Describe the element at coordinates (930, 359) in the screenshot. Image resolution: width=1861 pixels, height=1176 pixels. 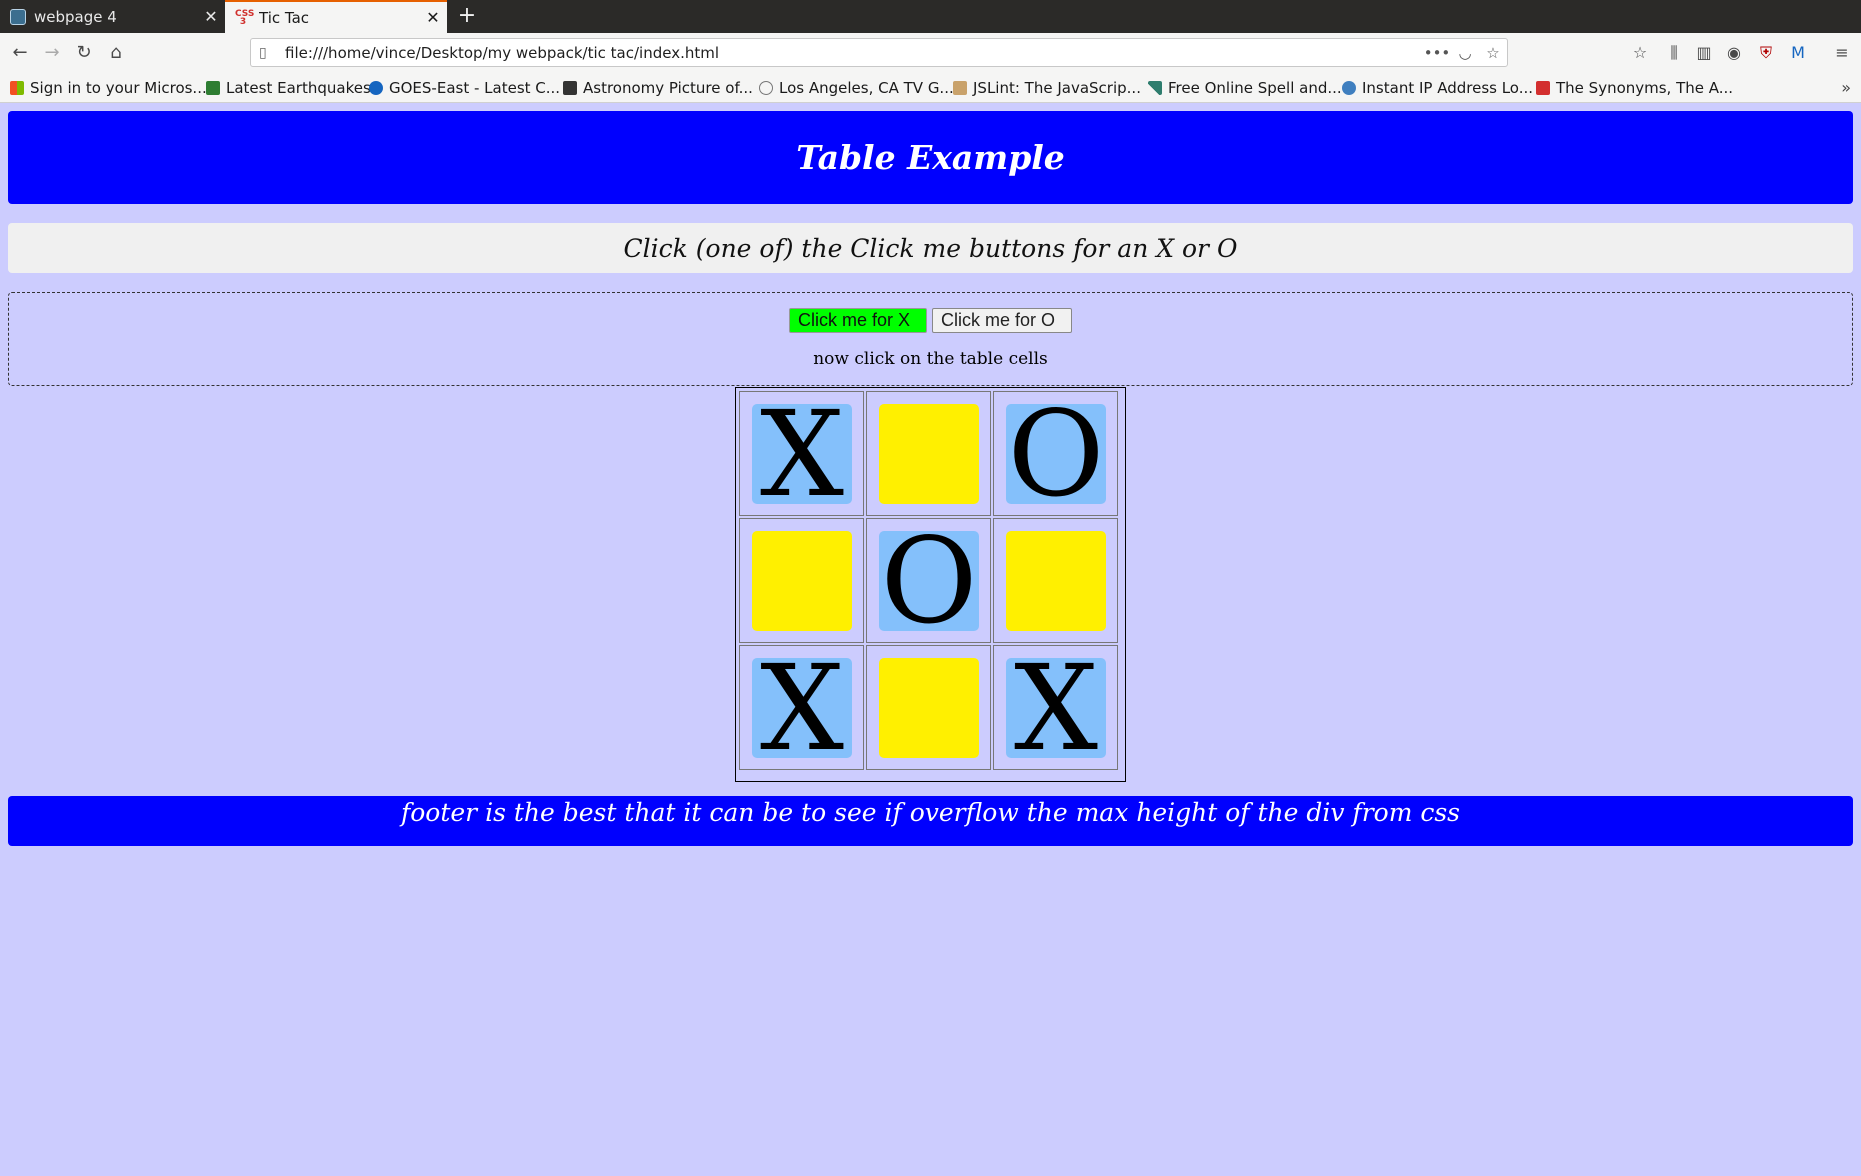
I see `hint-text: now click on the table cells` at that location.